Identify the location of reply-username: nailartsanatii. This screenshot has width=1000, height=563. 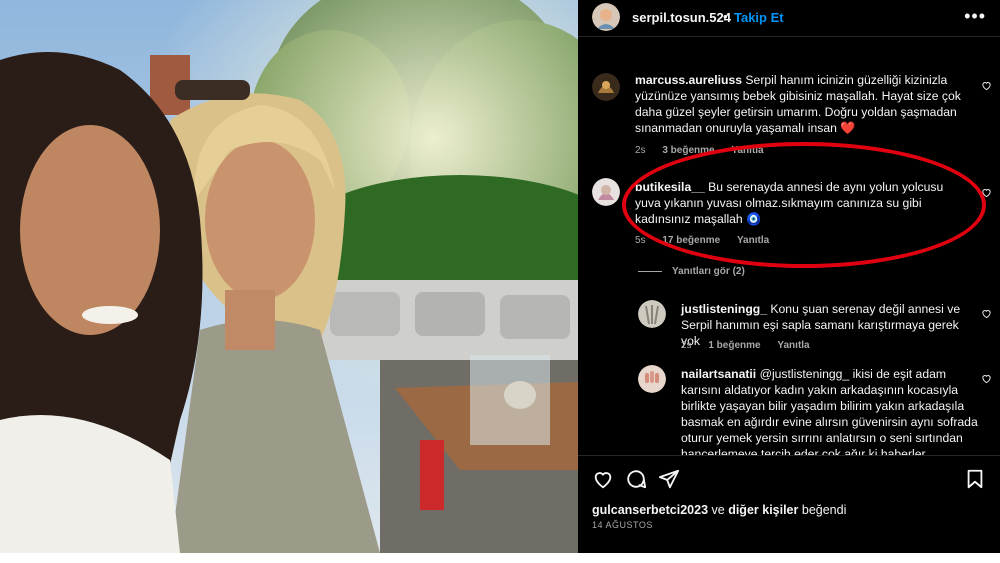
(718, 374).